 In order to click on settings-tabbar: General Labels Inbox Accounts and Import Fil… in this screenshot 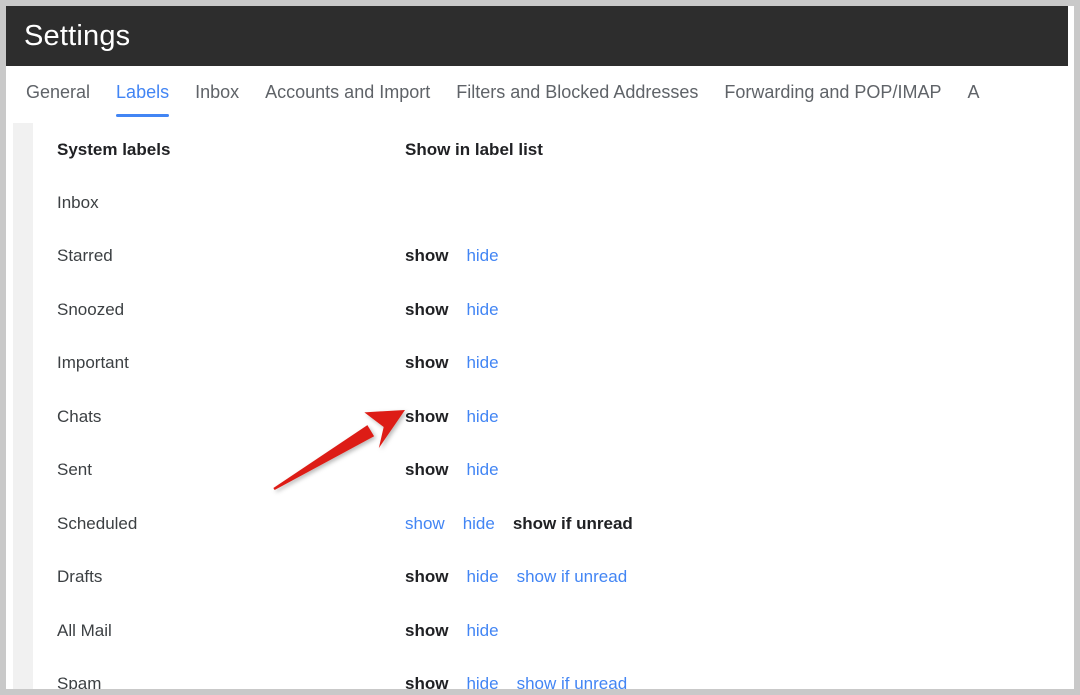, I will do `click(540, 93)`.